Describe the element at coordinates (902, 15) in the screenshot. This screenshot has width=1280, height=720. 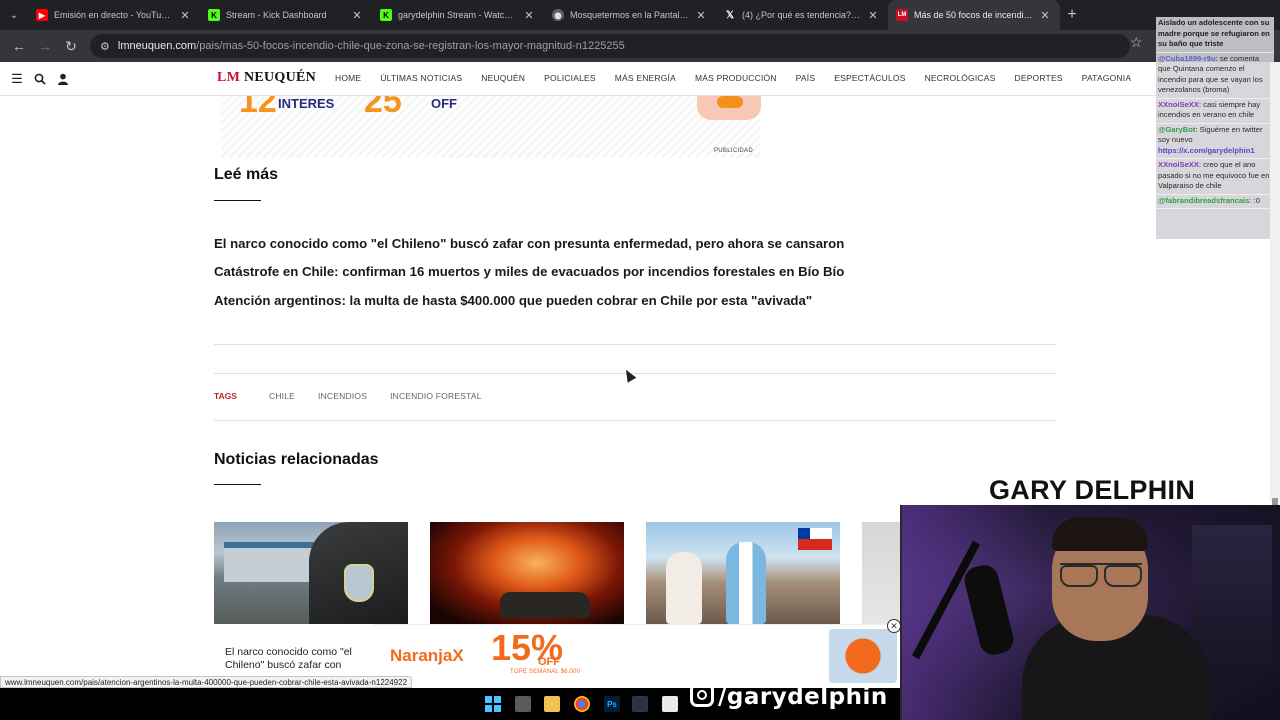
I see `lmneuquen-icon: LM` at that location.